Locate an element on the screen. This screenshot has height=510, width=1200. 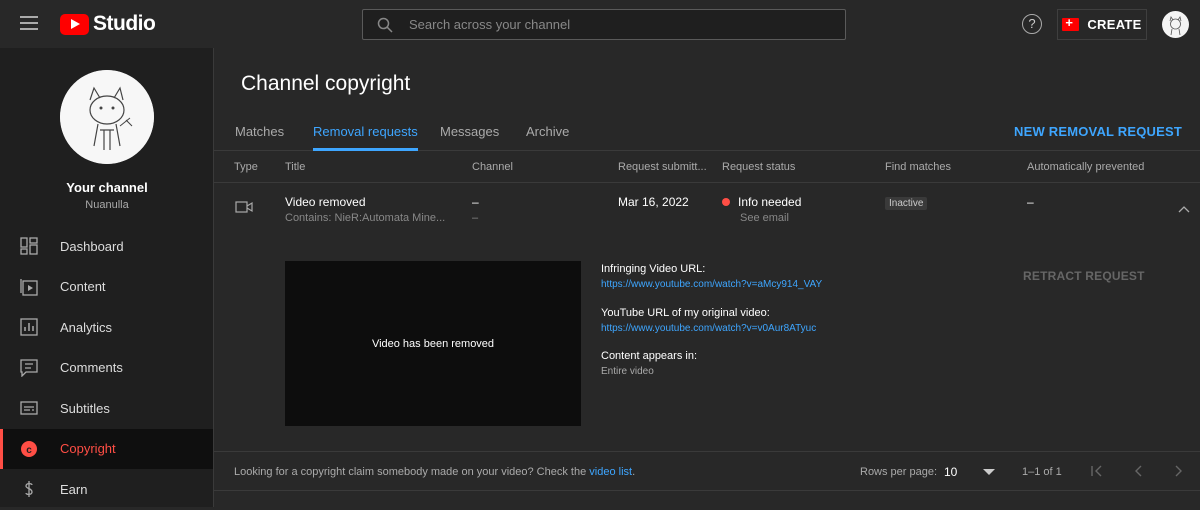
top-bar: Studio ? CREATE is located at coordinates (600, 24).